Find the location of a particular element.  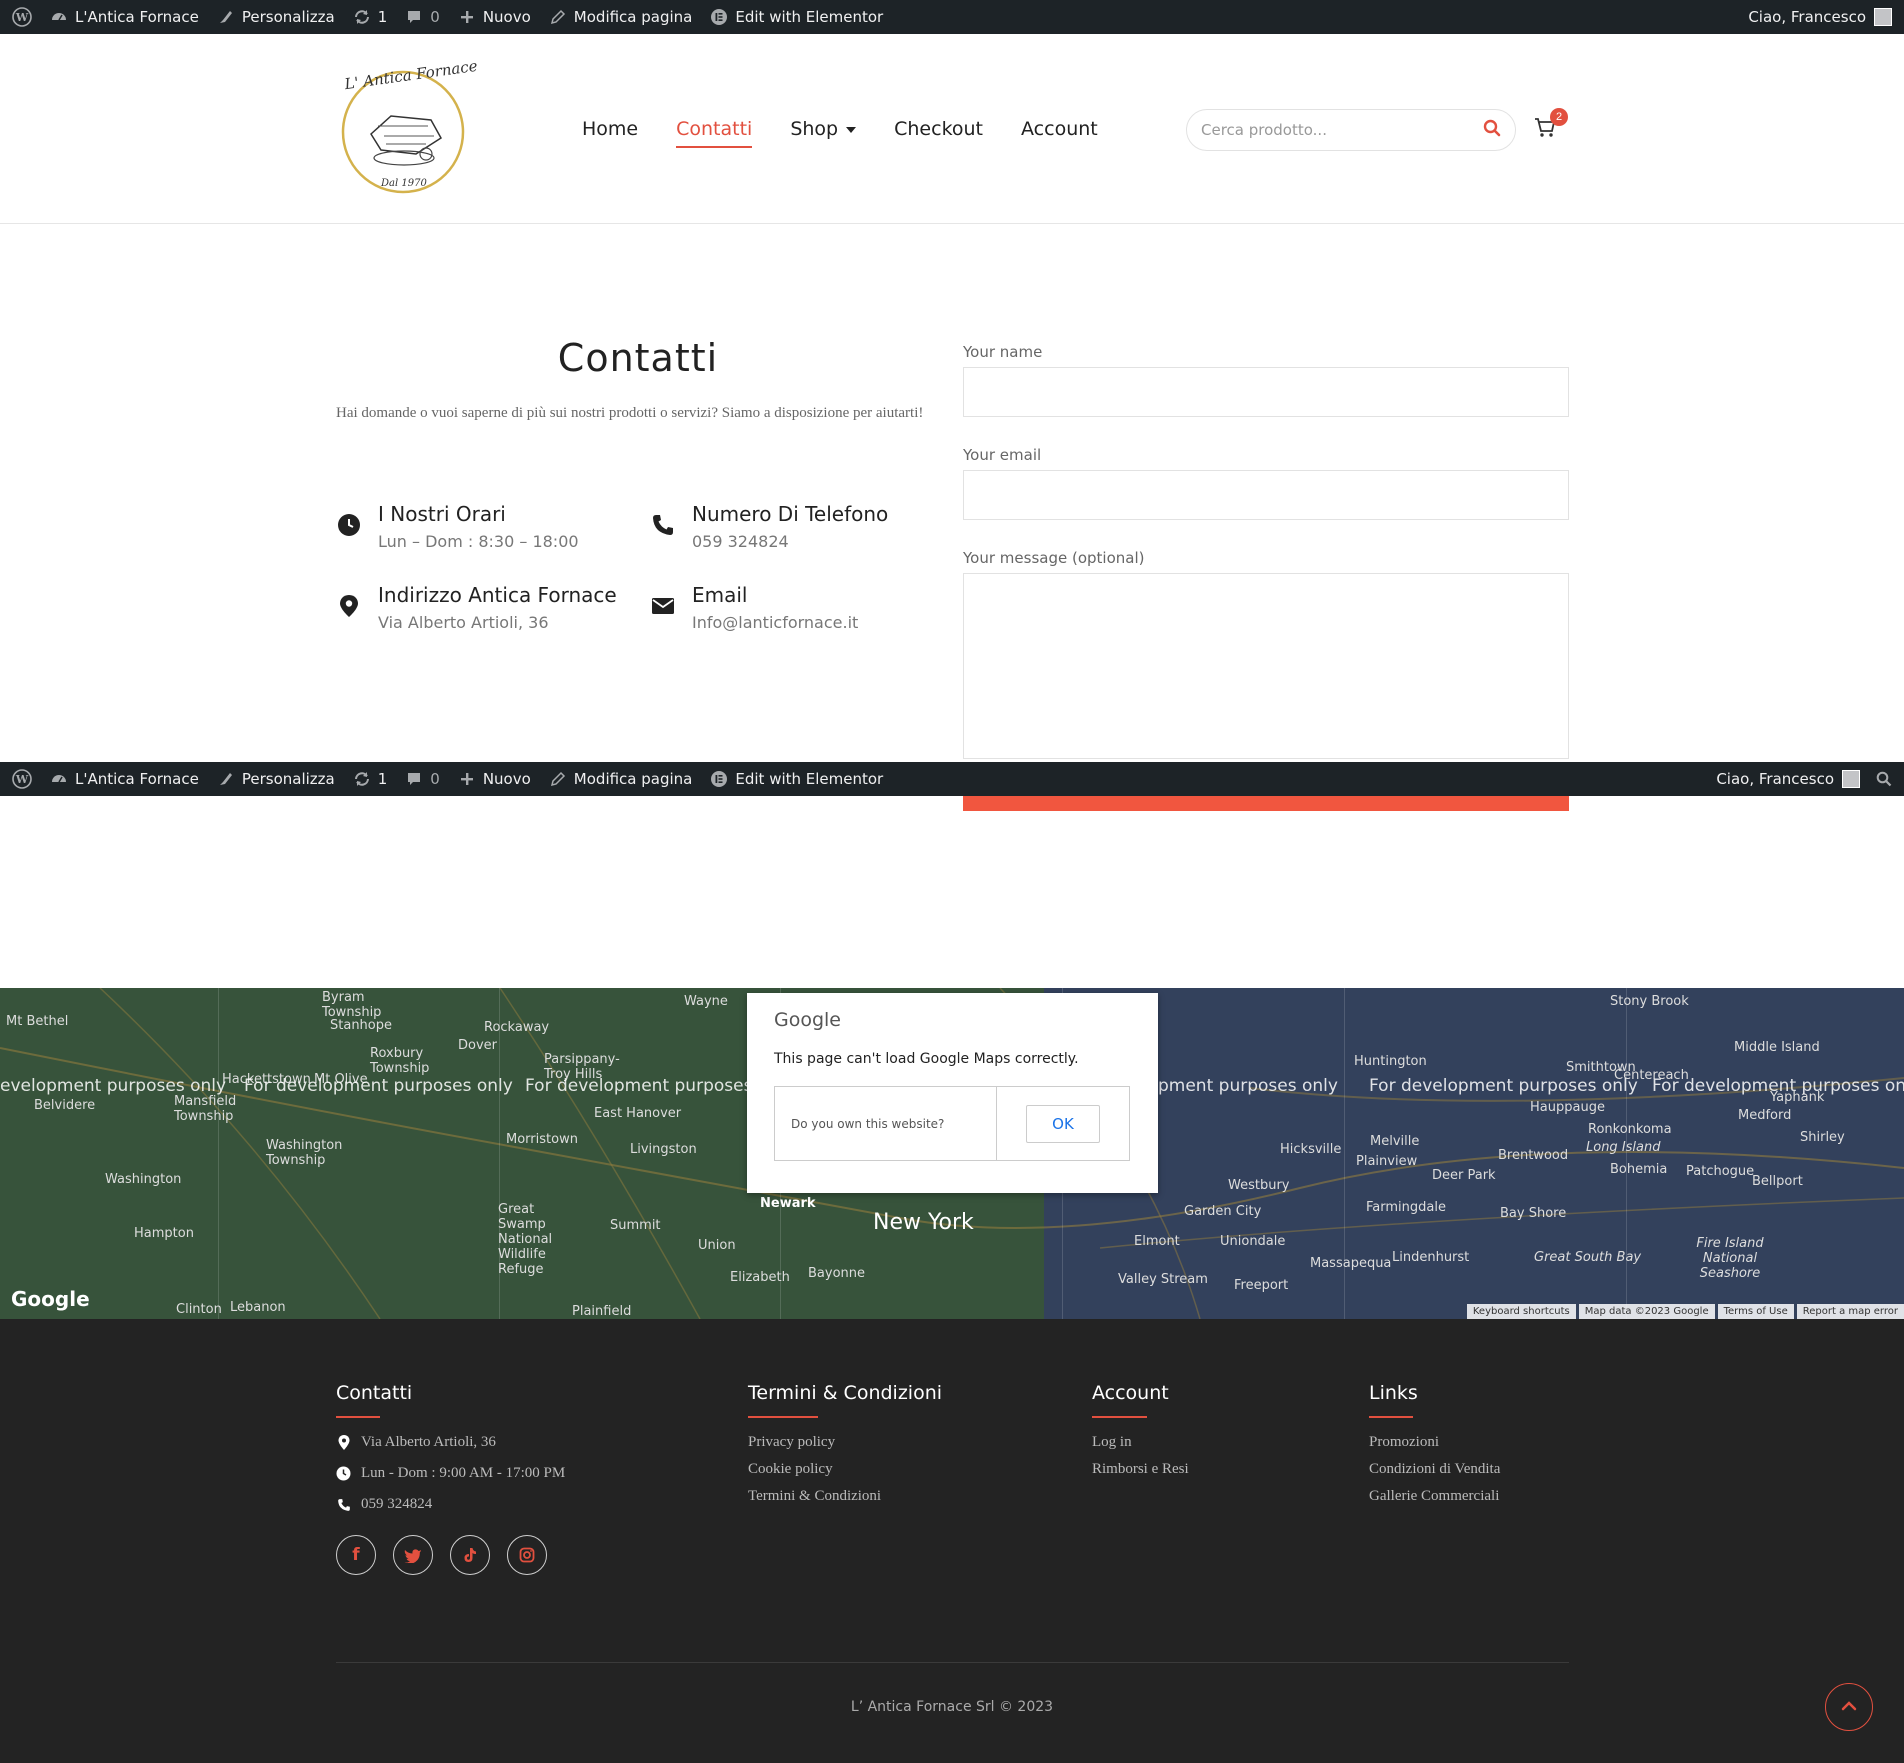

map-place: Brentwood is located at coordinates (1533, 1155).